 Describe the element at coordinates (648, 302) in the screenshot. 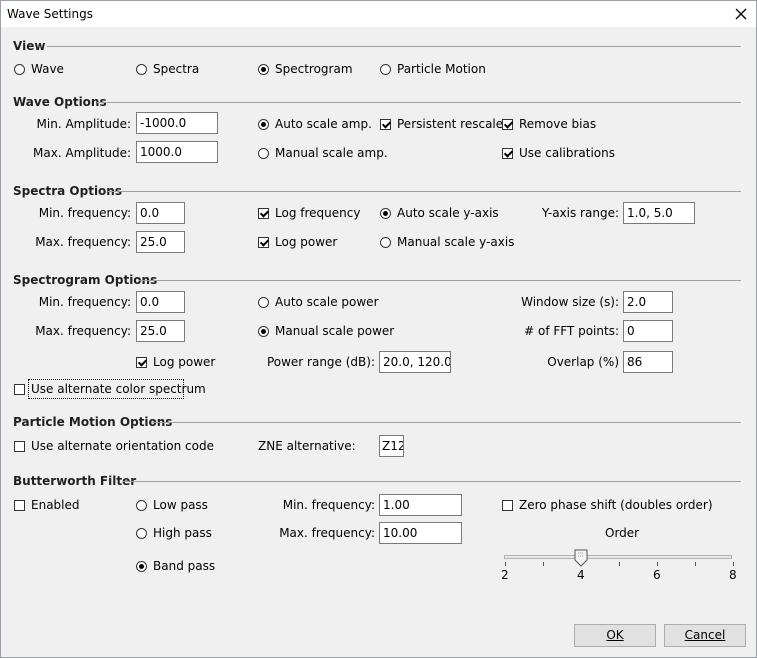

I see `window-size-input: 2.0` at that location.